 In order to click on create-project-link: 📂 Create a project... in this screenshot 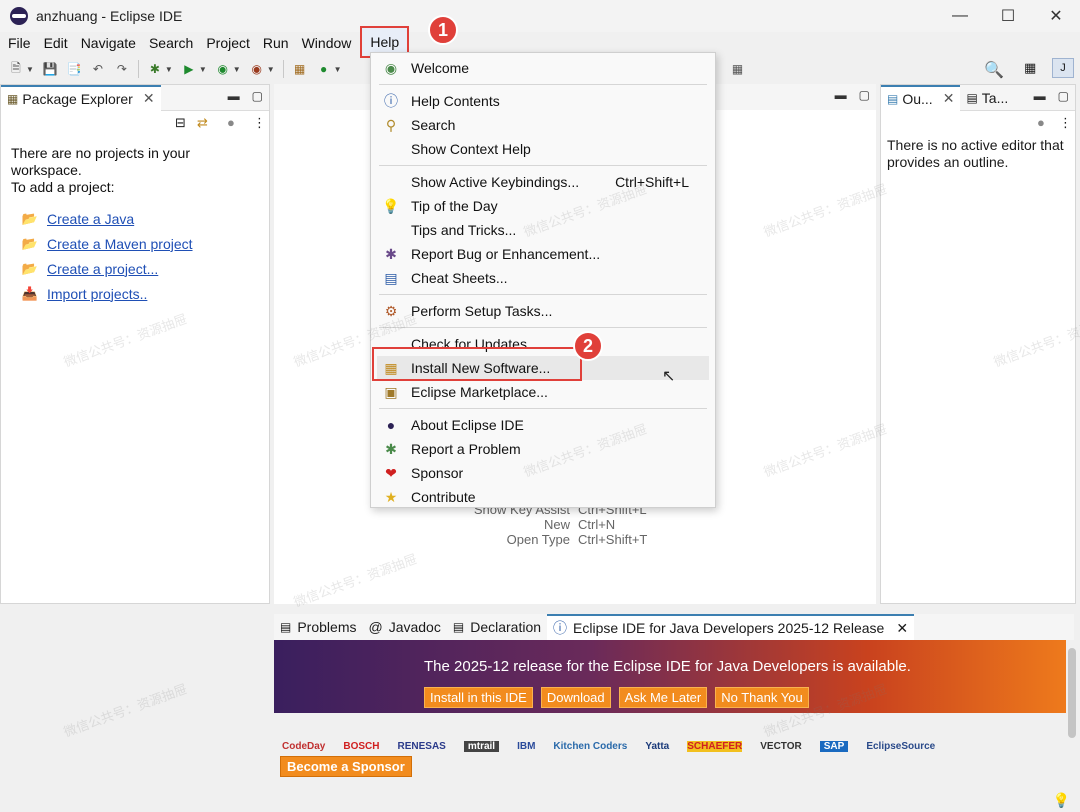, I will do `click(145, 268)`.